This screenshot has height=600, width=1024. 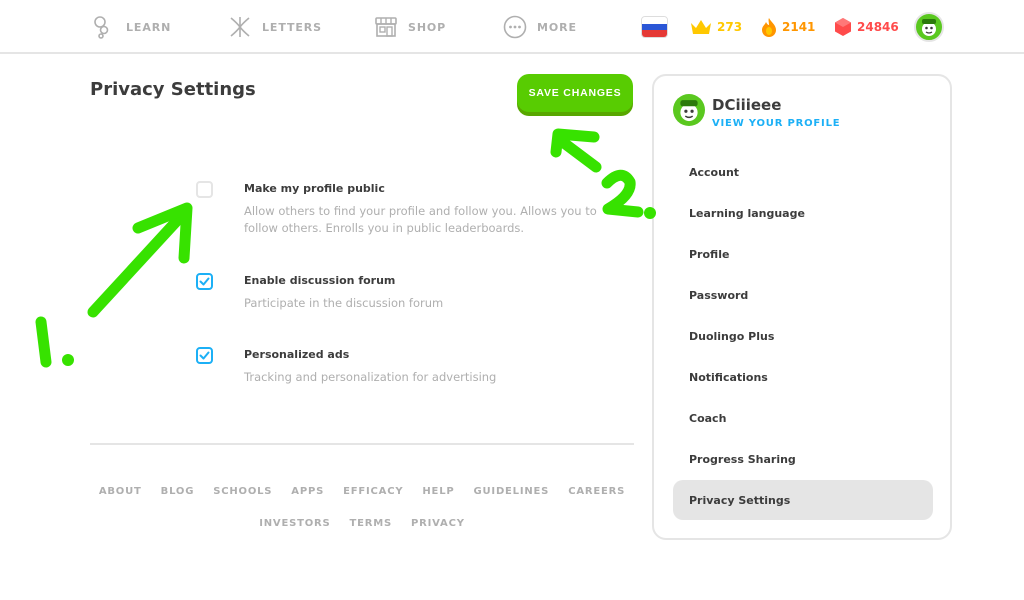 I want to click on profile-avatar, so click(x=689, y=110).